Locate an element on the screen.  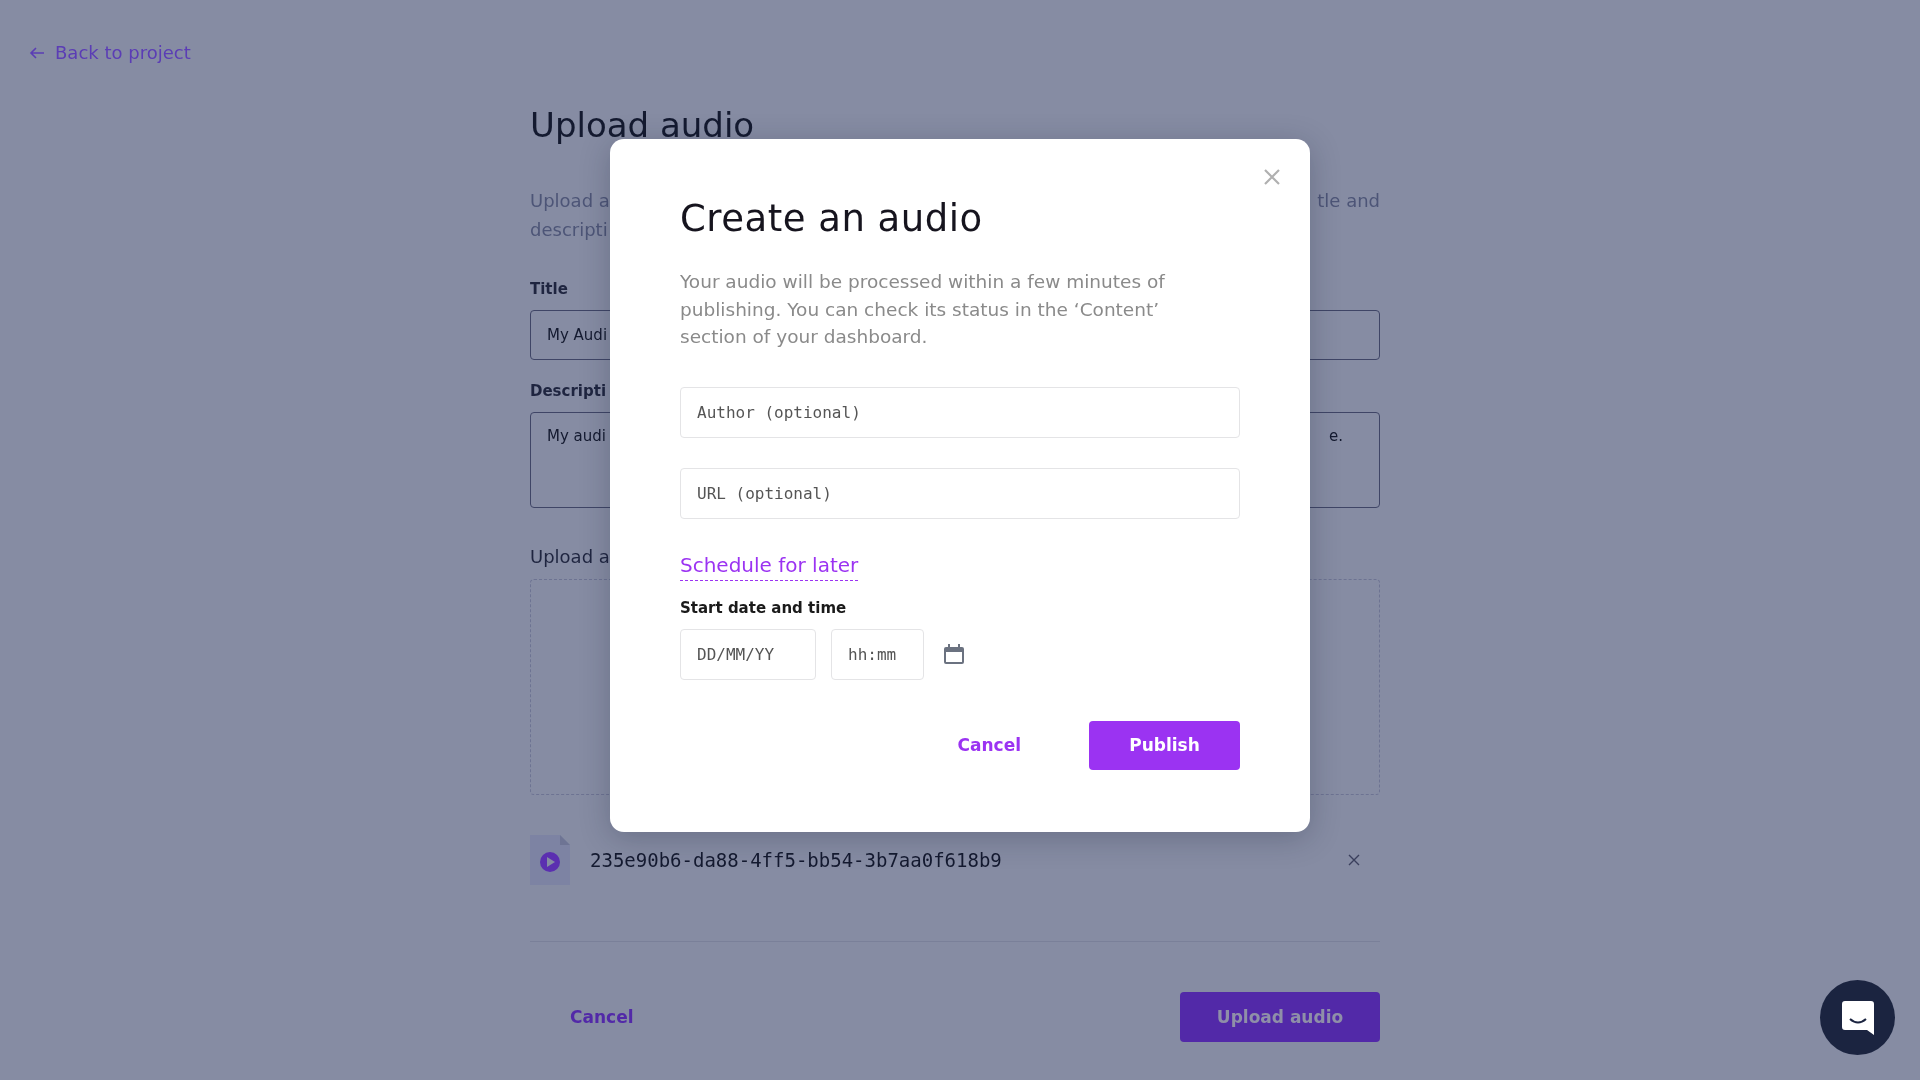
upload-button: Upload audio is located at coordinates (1280, 1016).